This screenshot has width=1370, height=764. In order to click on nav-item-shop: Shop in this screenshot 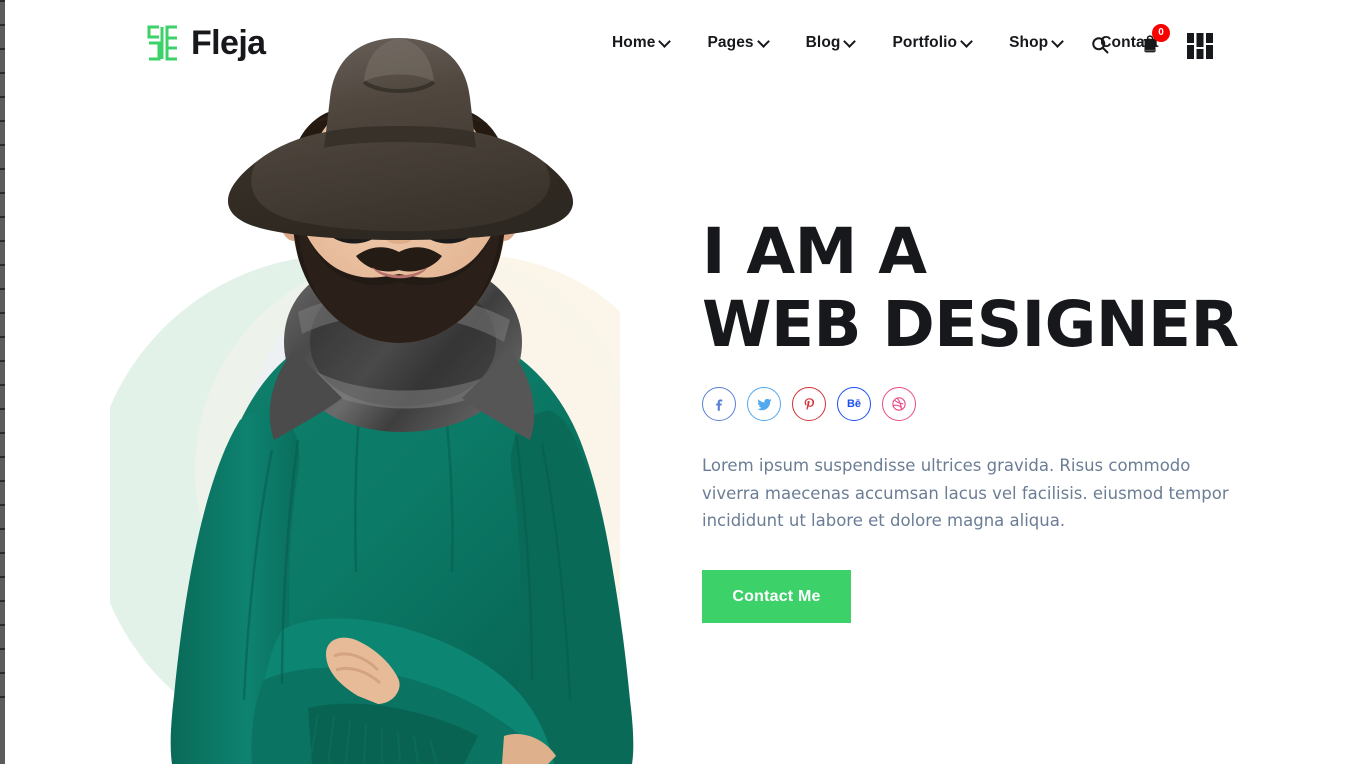, I will do `click(1035, 43)`.